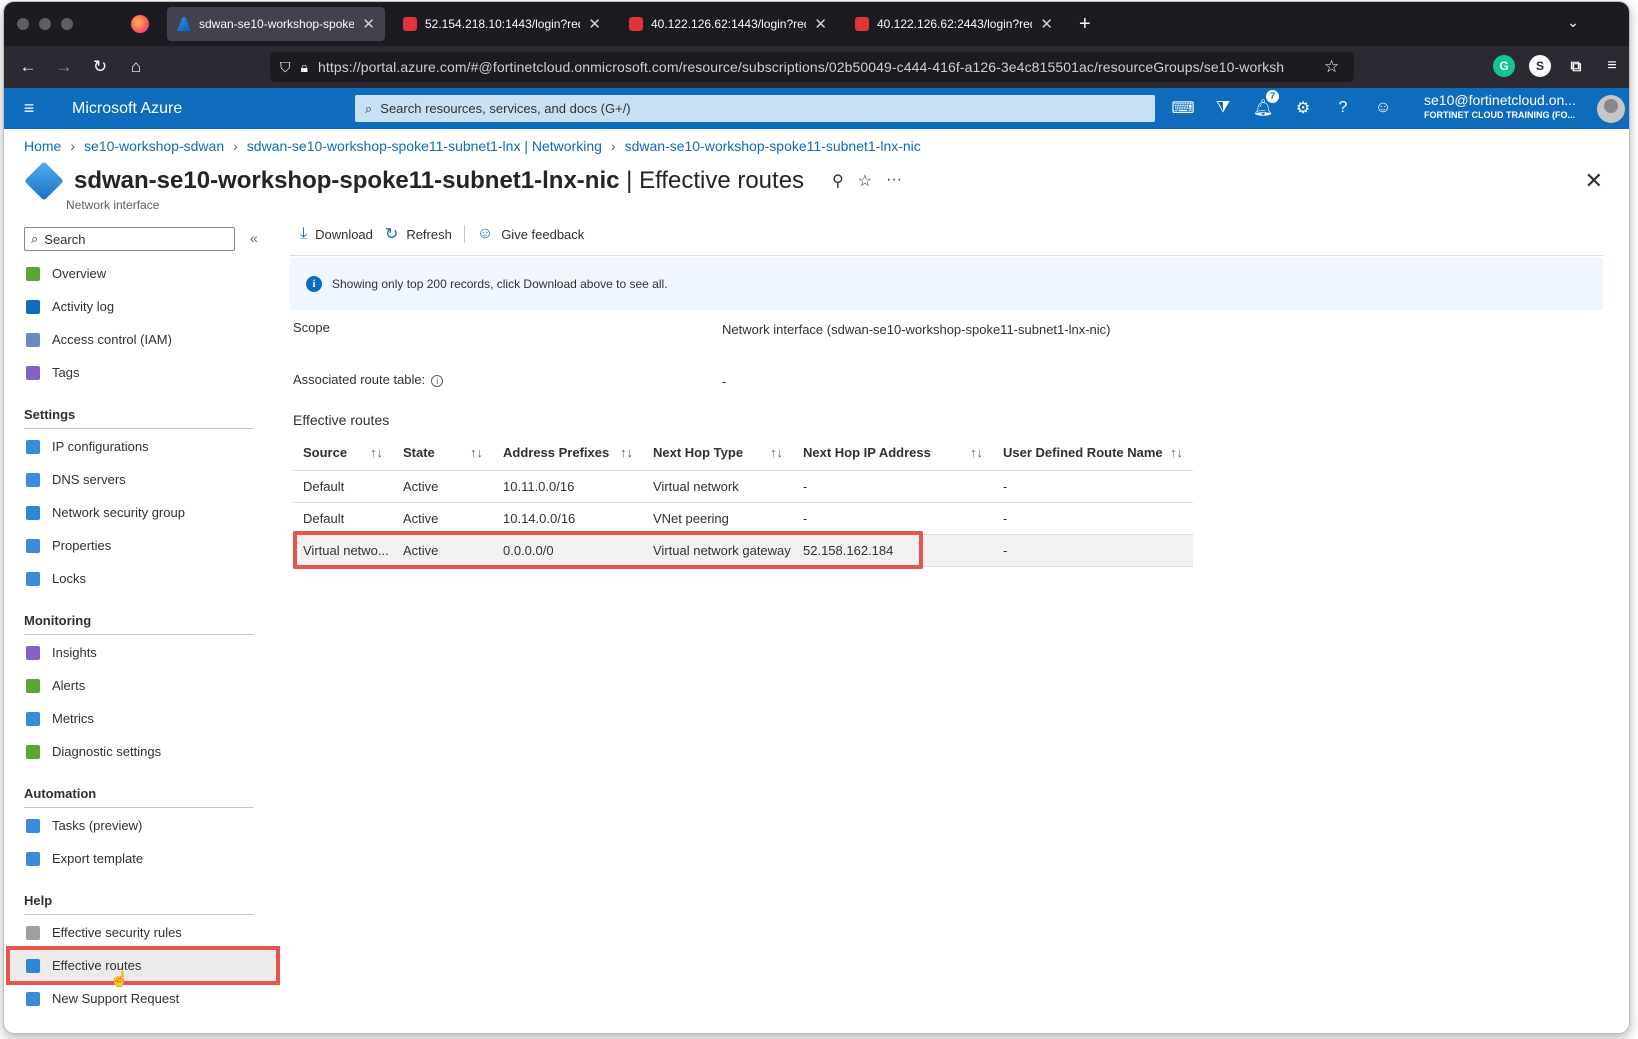 The height and width of the screenshot is (1039, 1638). I want to click on back-icon: ←, so click(28, 67).